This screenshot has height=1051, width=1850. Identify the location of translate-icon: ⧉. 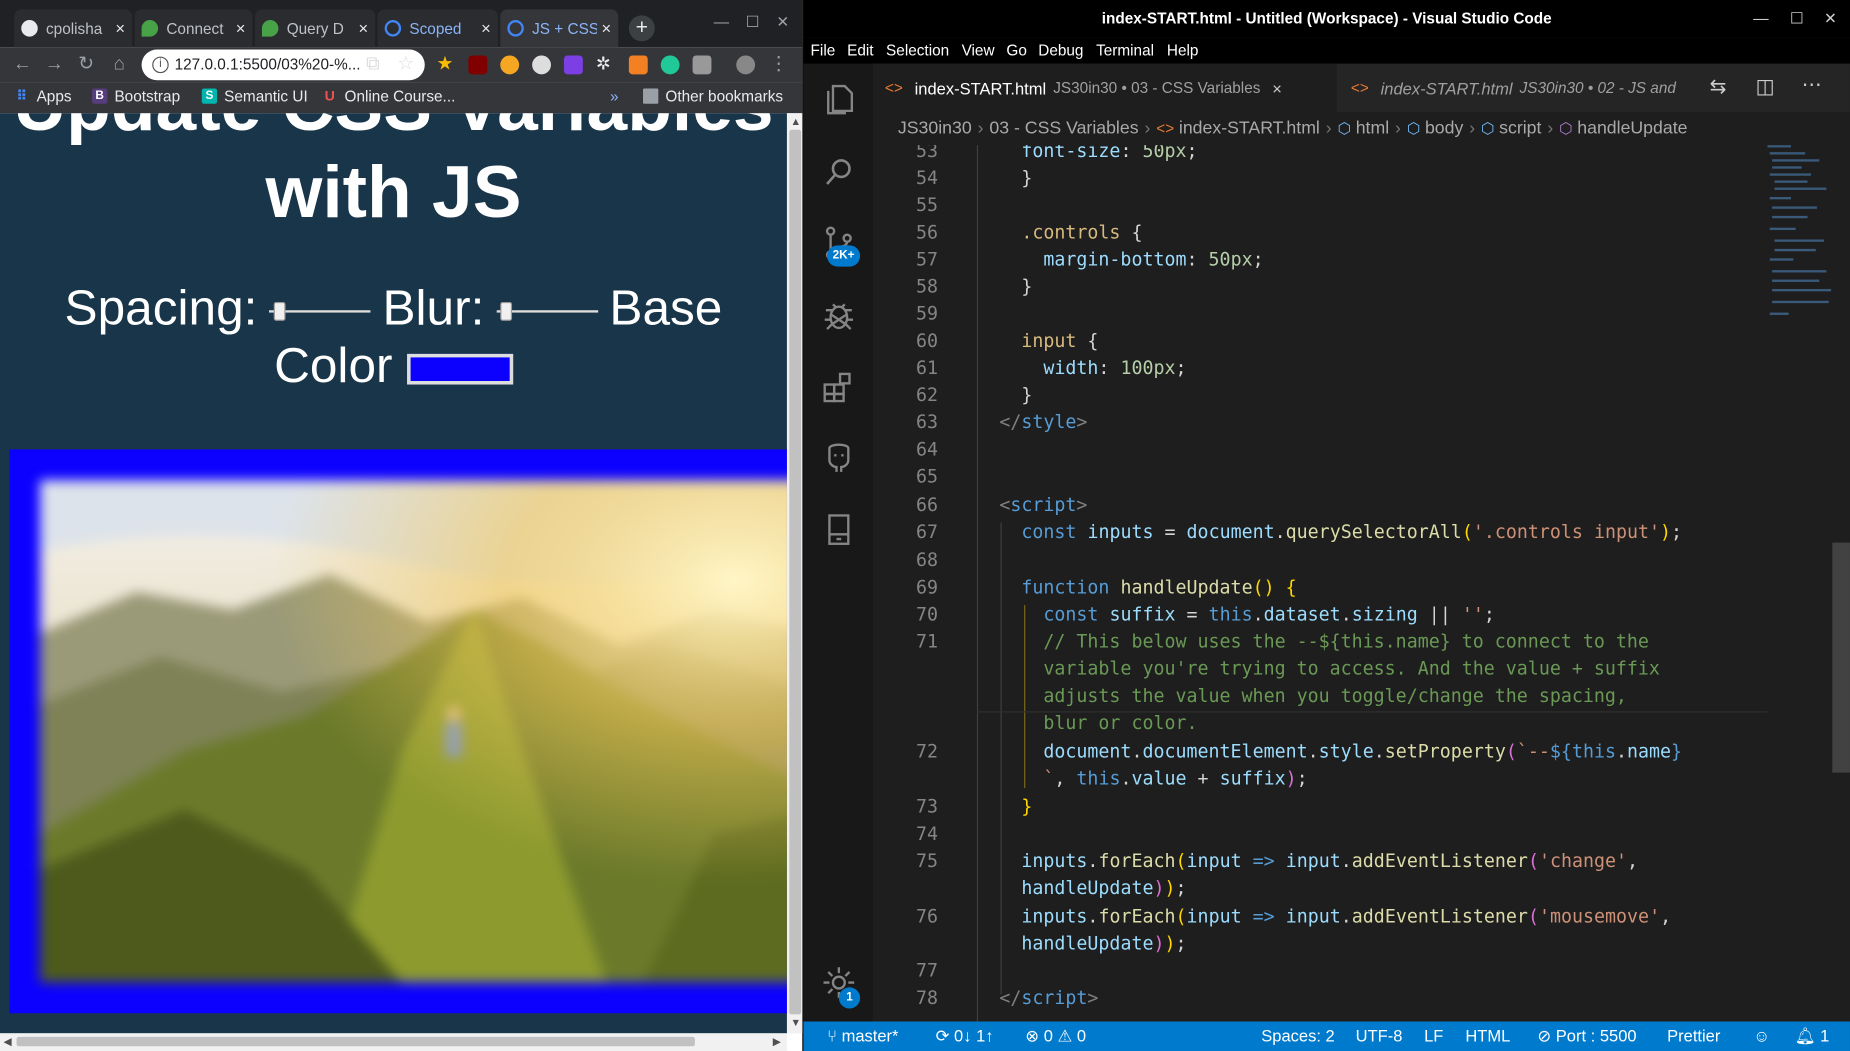
(373, 65).